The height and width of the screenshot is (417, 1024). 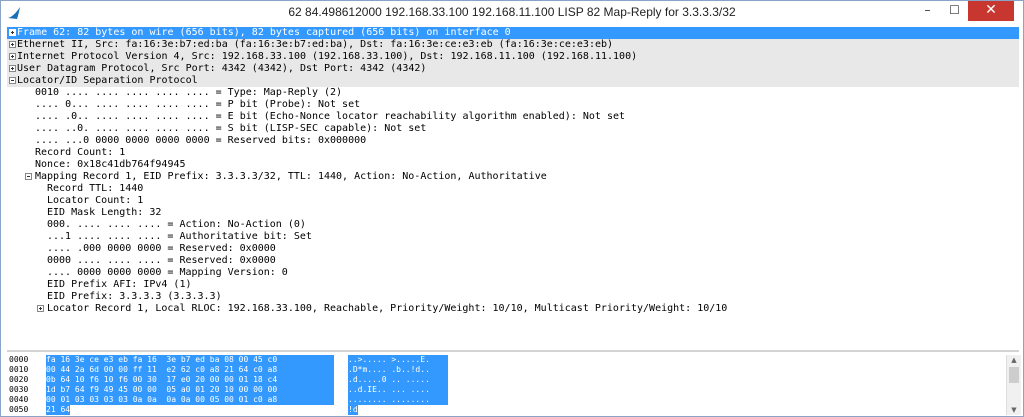 What do you see at coordinates (513, 351) in the screenshot?
I see `pane-splitter` at bounding box center [513, 351].